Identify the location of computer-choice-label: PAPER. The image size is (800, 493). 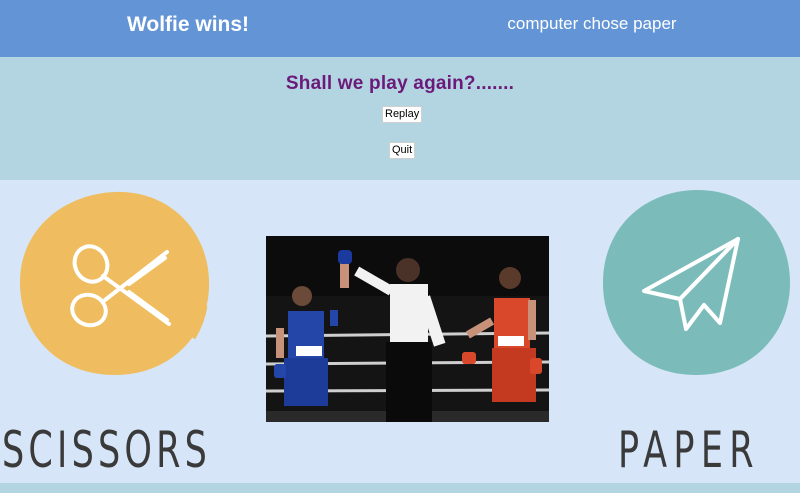
(689, 450).